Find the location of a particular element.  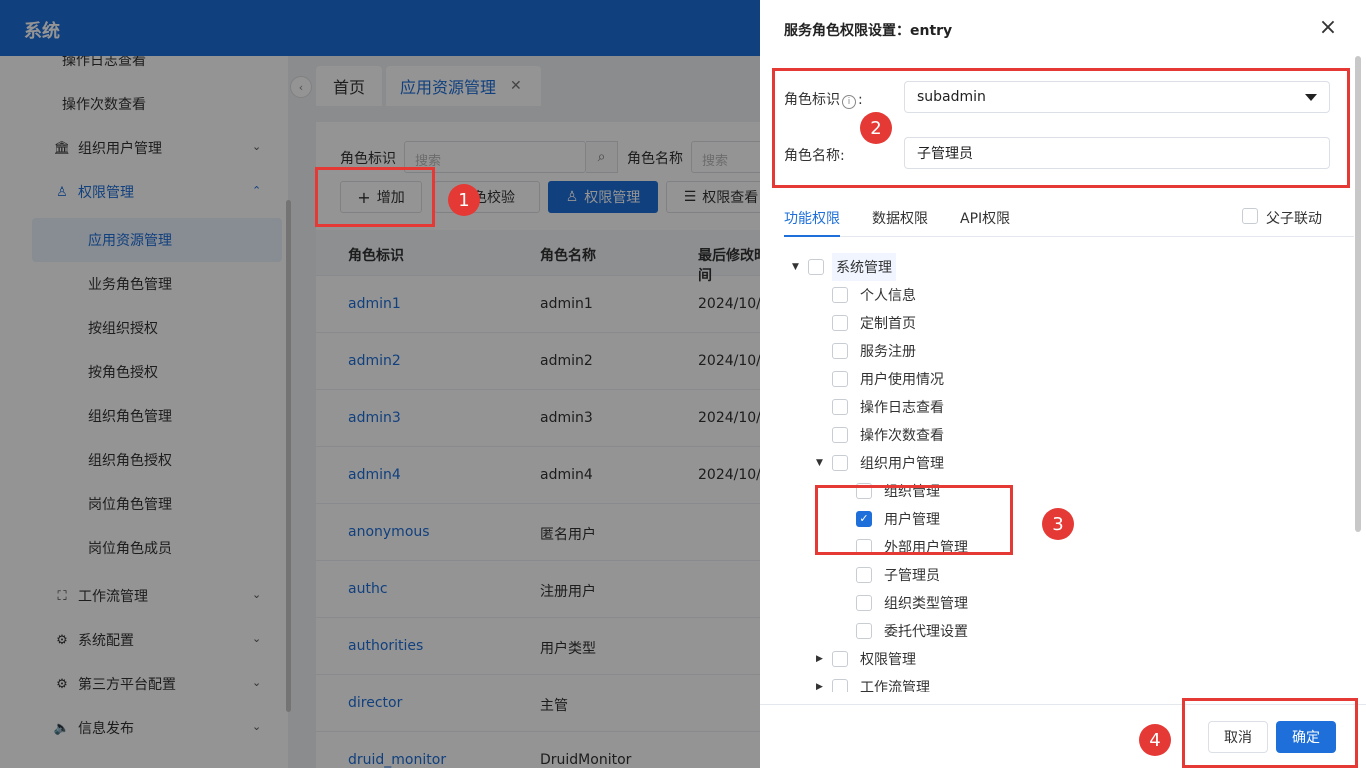

tree-node-label: 组织类型管理 is located at coordinates (926, 603).